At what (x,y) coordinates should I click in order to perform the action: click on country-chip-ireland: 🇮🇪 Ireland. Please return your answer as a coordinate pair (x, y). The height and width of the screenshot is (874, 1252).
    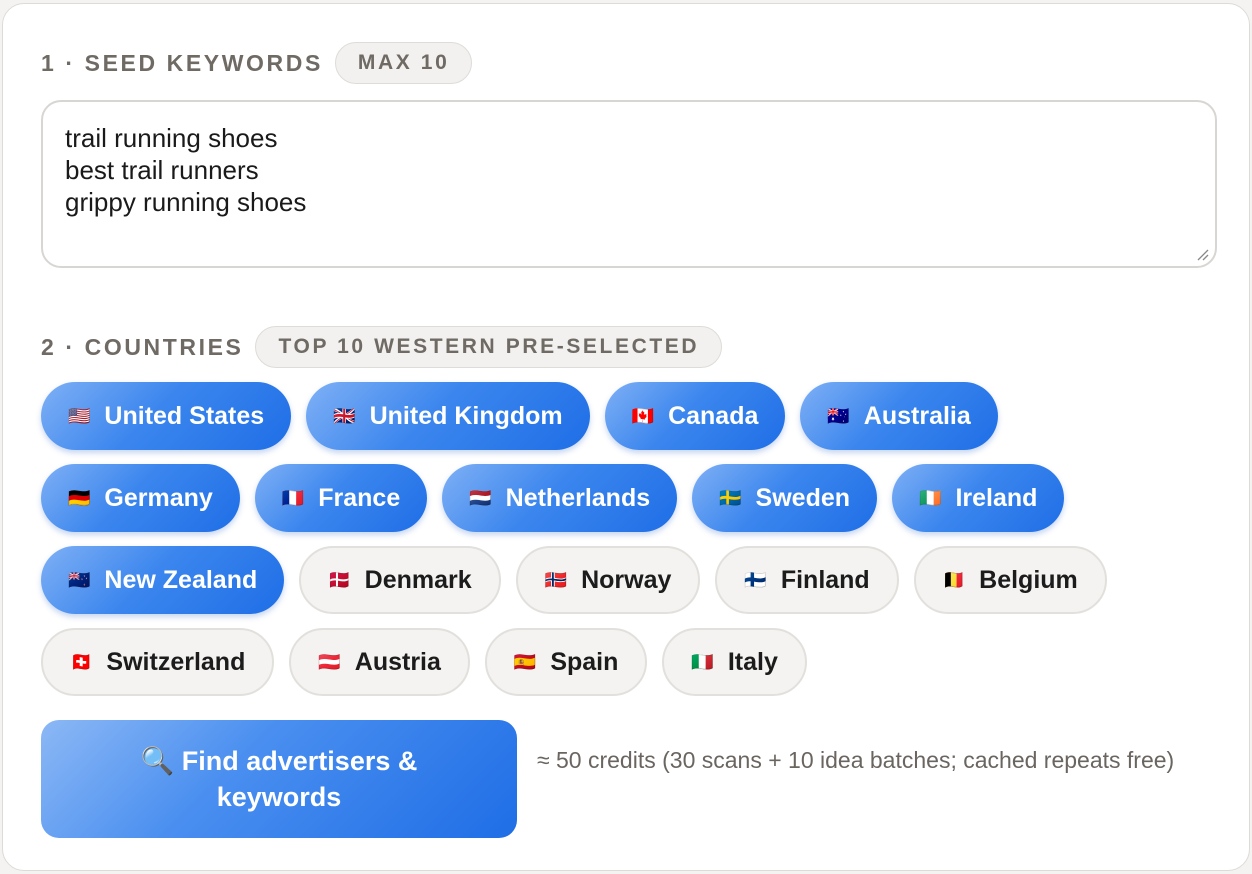
    Looking at the image, I should click on (978, 498).